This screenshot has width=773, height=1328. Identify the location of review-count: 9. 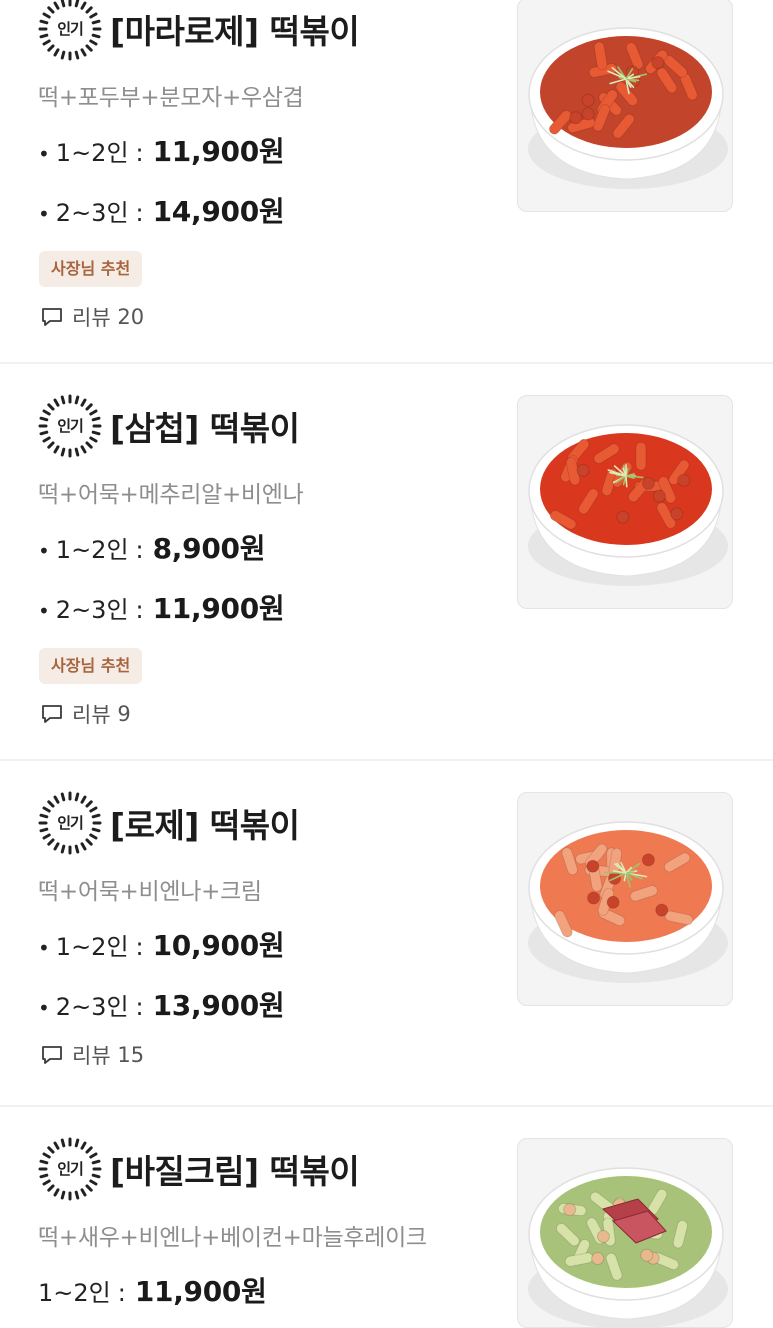
(123, 714).